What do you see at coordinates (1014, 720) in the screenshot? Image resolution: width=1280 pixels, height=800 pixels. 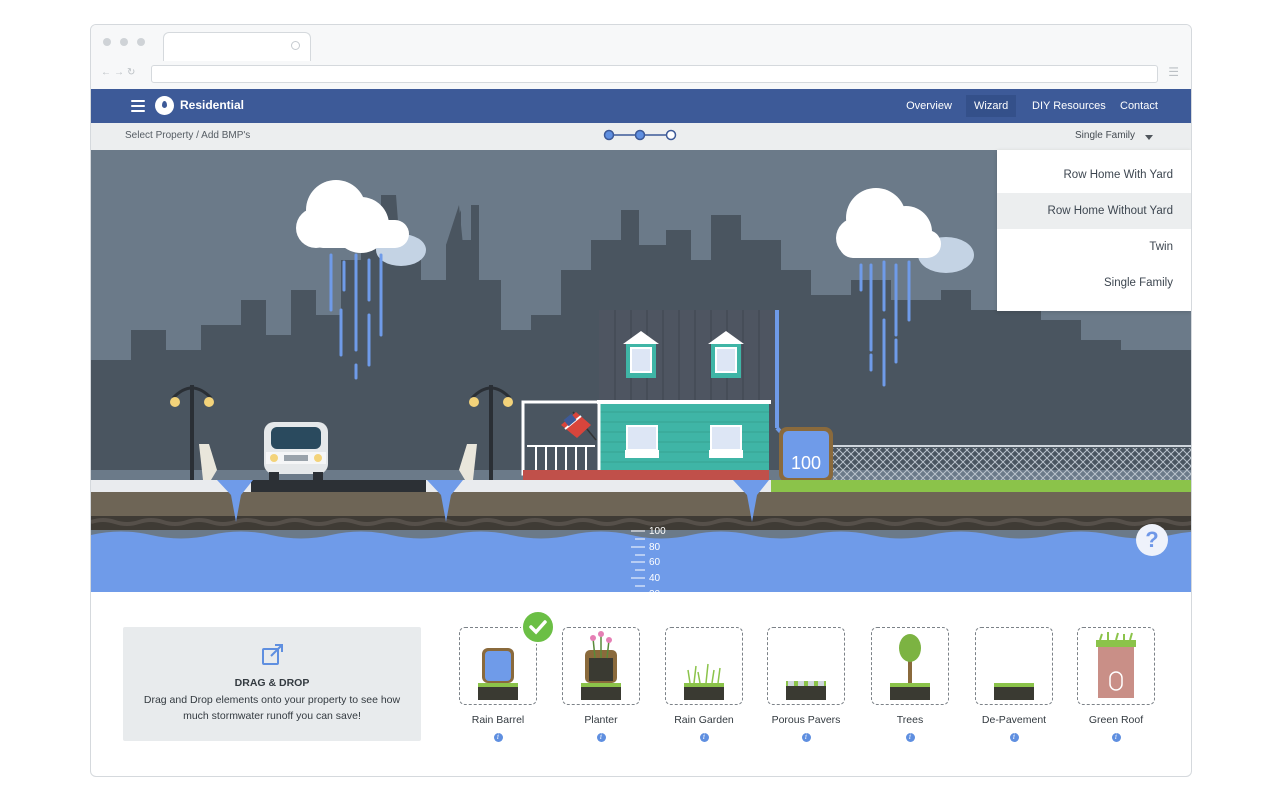 I see `bmp-label: De-Pavement` at bounding box center [1014, 720].